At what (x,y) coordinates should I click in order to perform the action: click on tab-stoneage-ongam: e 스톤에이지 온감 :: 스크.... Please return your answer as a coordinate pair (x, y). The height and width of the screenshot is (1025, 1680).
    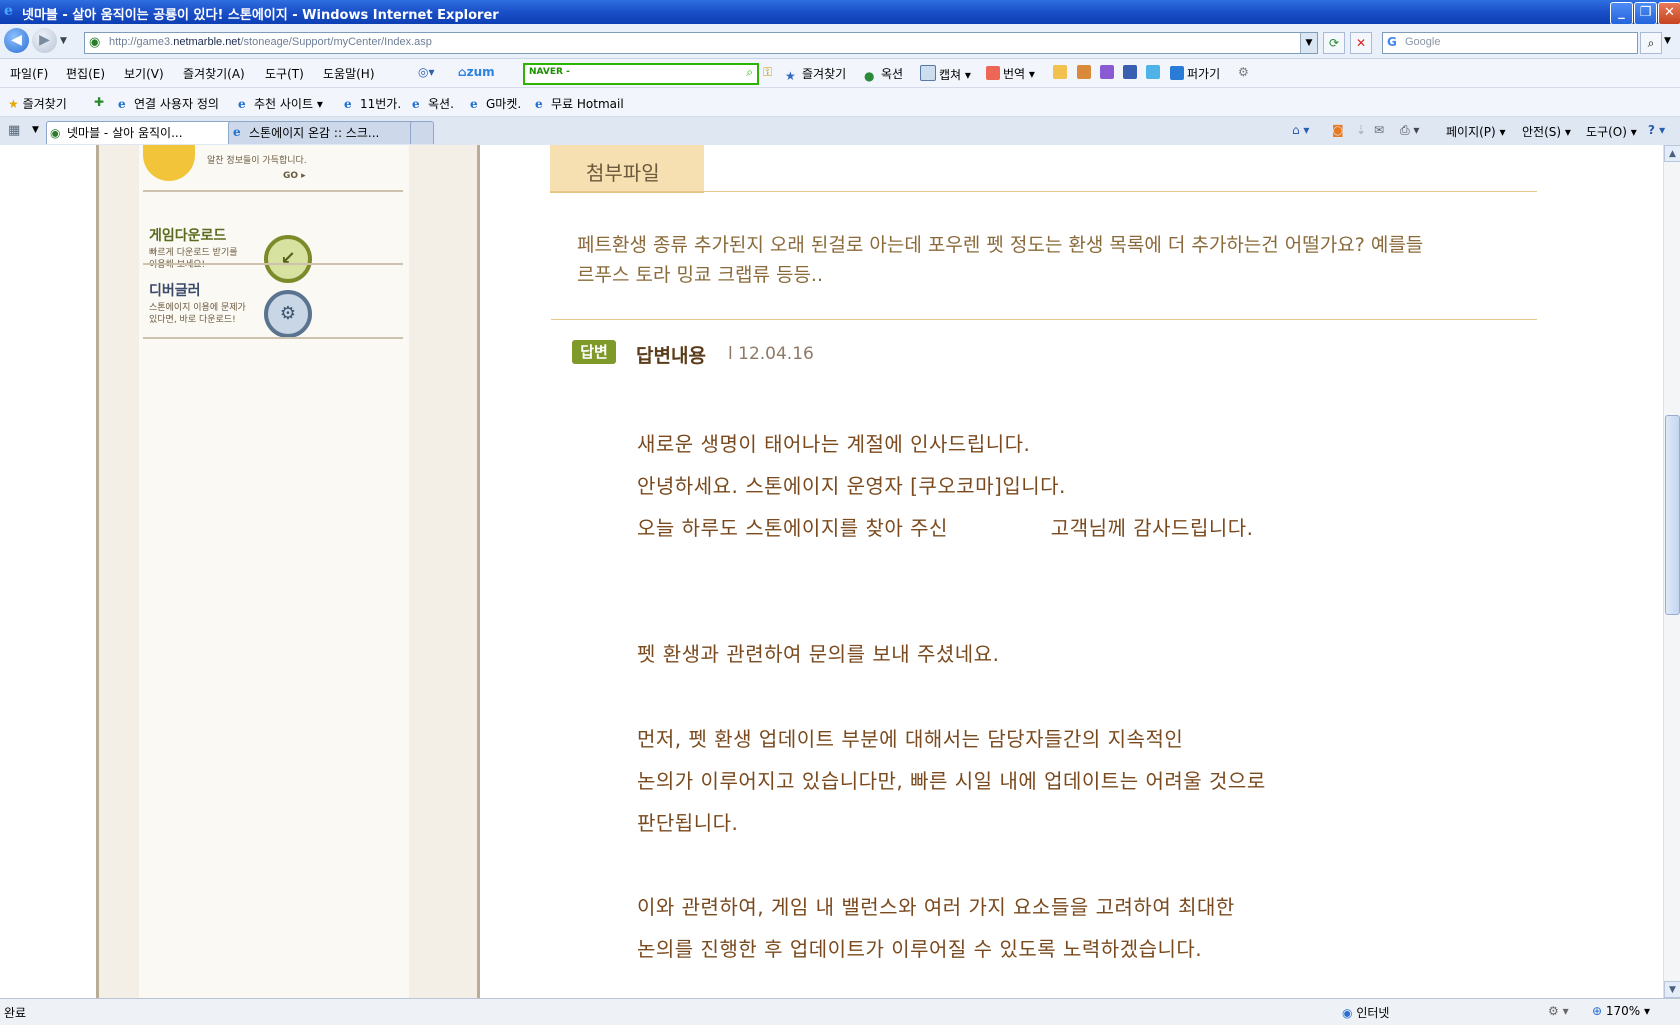
    Looking at the image, I should click on (328, 132).